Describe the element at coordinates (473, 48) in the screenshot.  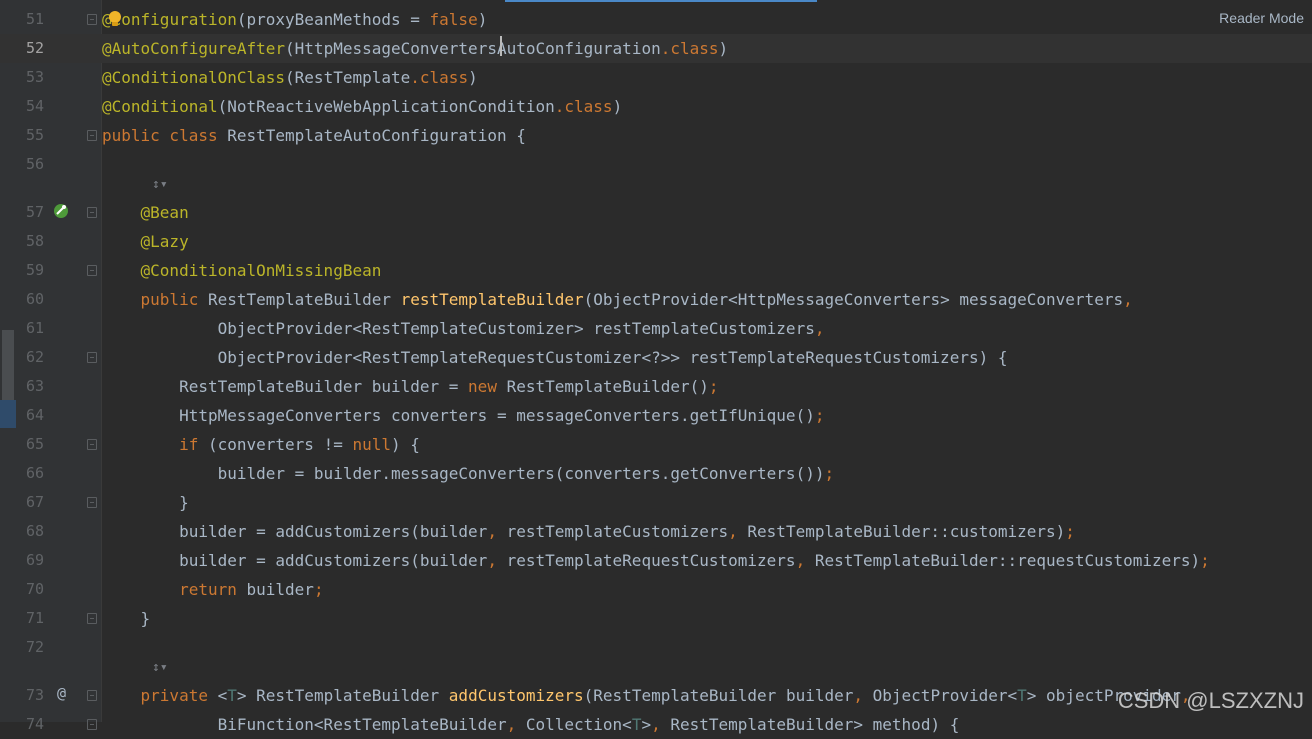
I see `code-token: (HttpMessageConvertersAutoConfiguration` at that location.